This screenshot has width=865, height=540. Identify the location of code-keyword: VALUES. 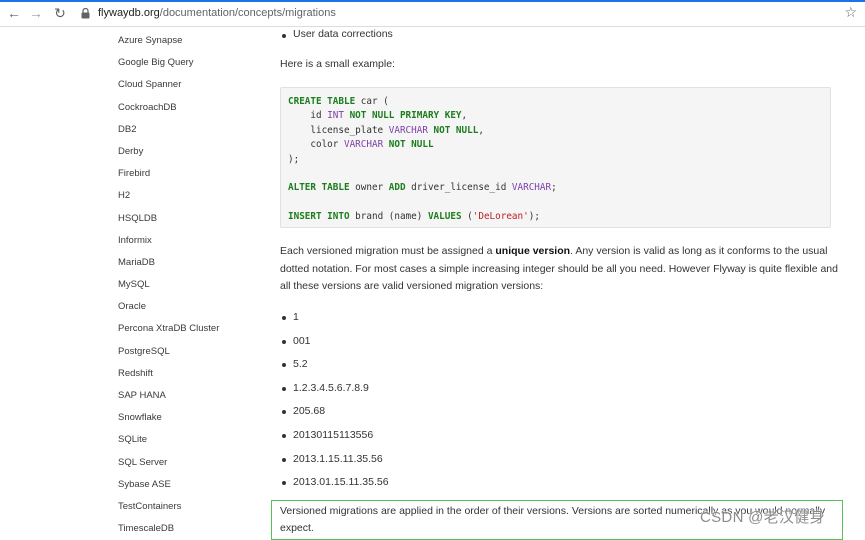
(444, 217).